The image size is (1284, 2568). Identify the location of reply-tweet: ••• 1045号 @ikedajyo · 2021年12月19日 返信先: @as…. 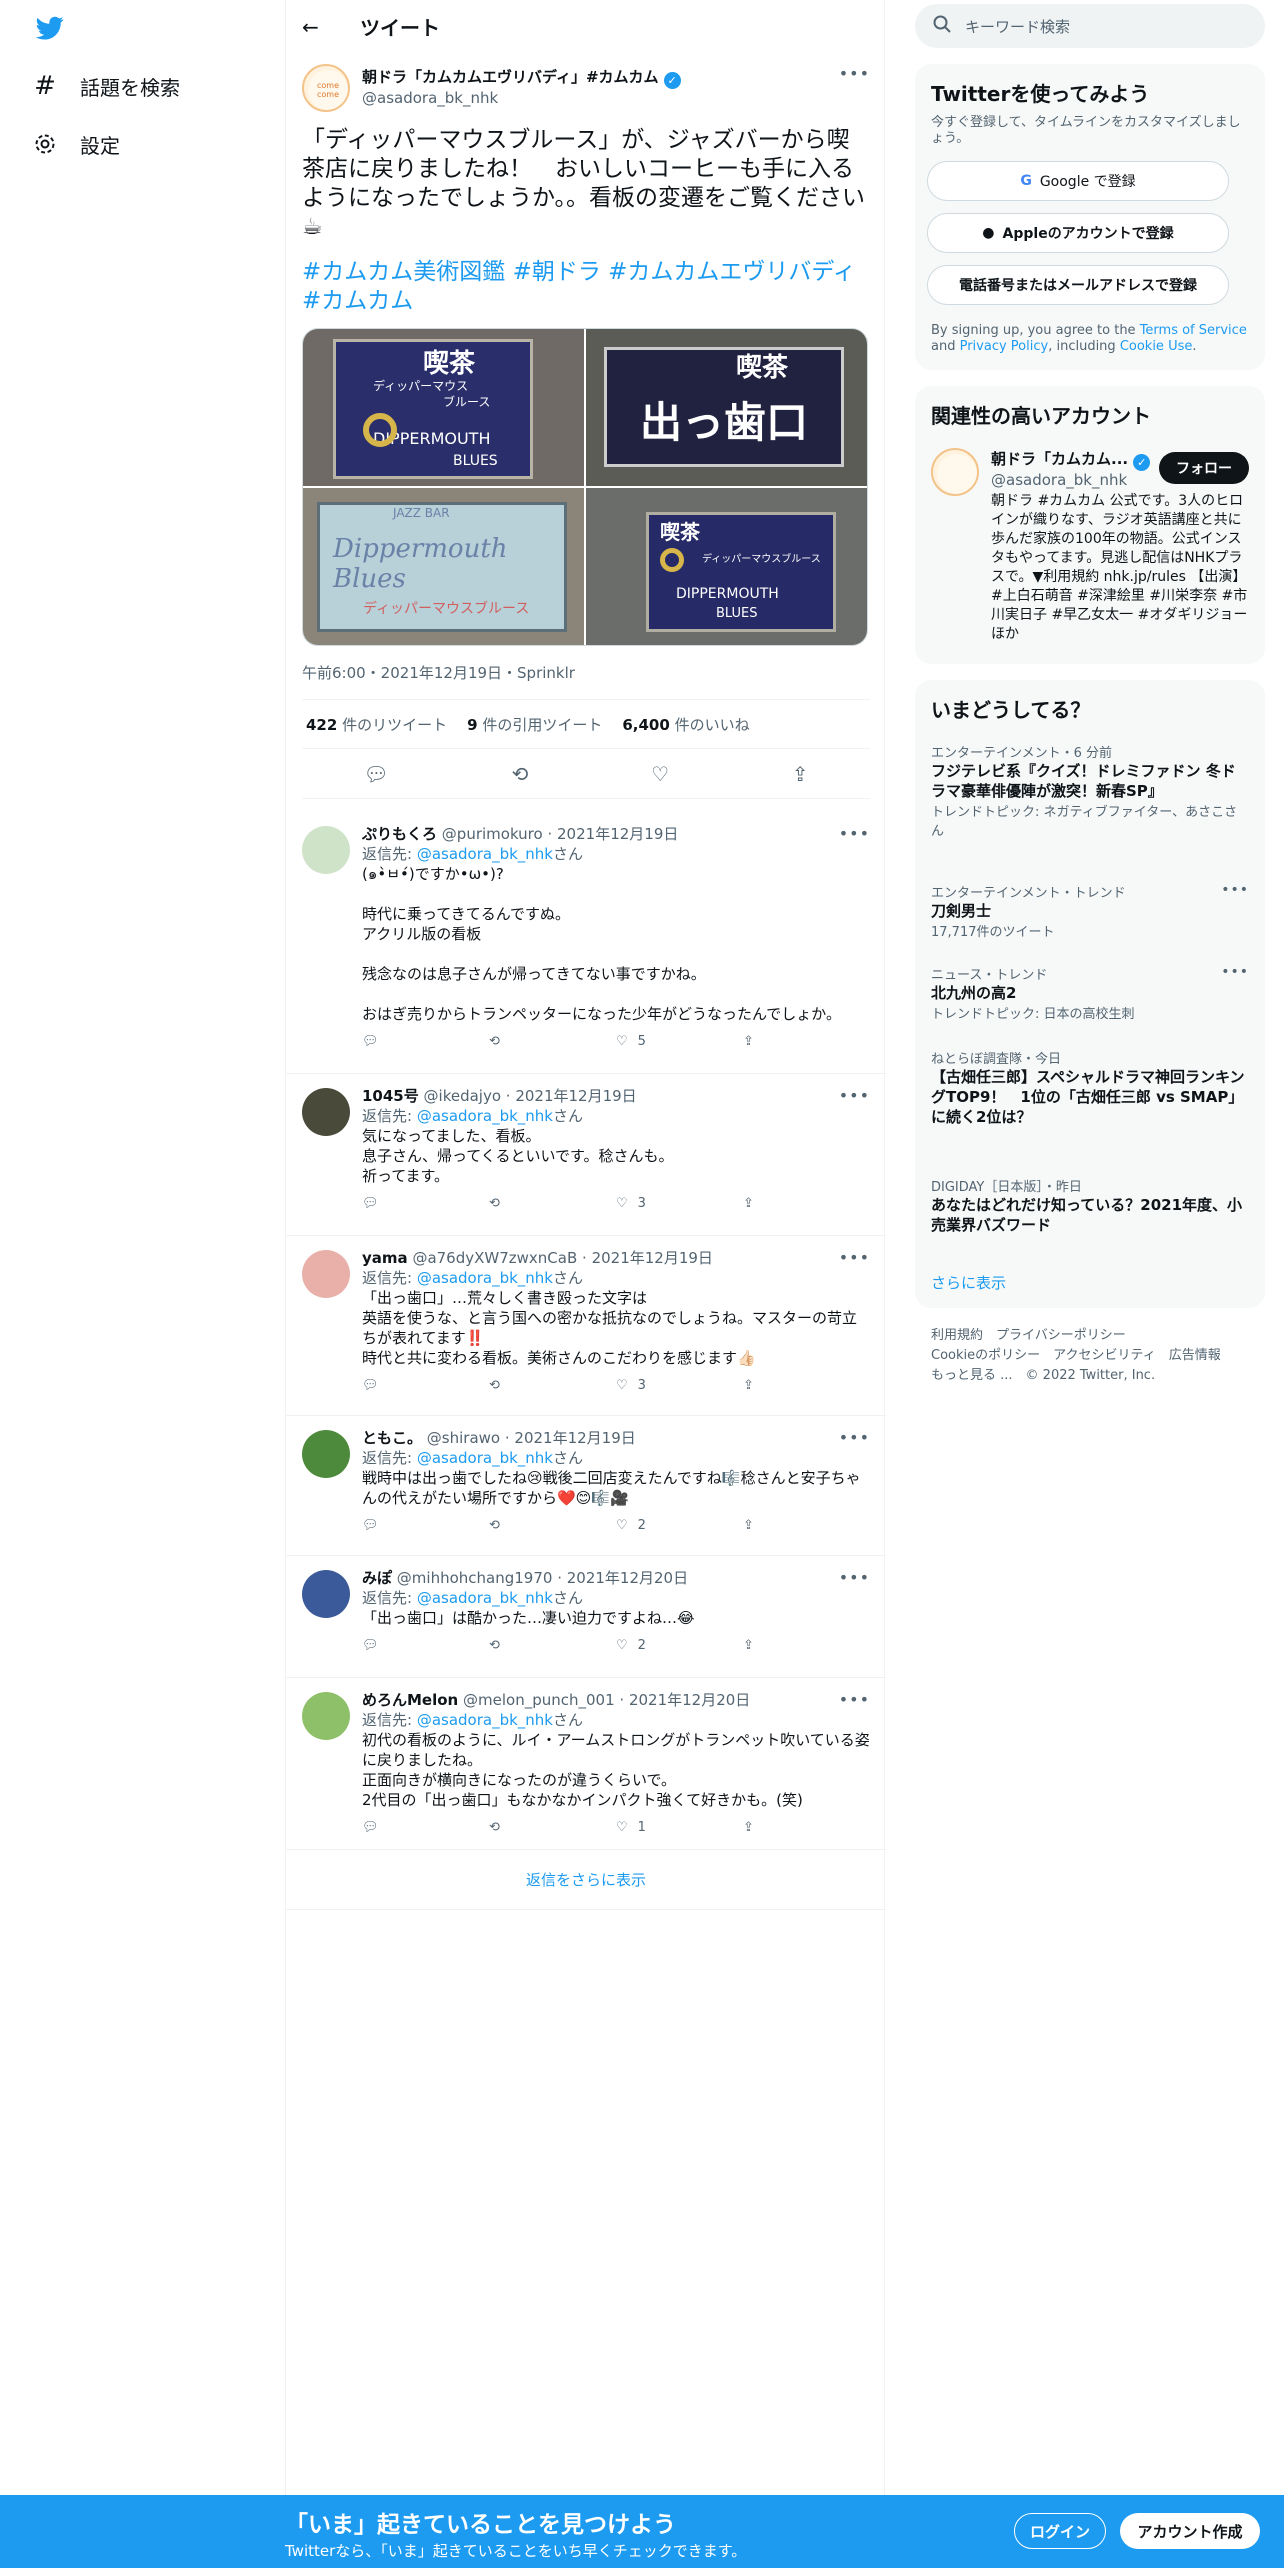
(586, 1155).